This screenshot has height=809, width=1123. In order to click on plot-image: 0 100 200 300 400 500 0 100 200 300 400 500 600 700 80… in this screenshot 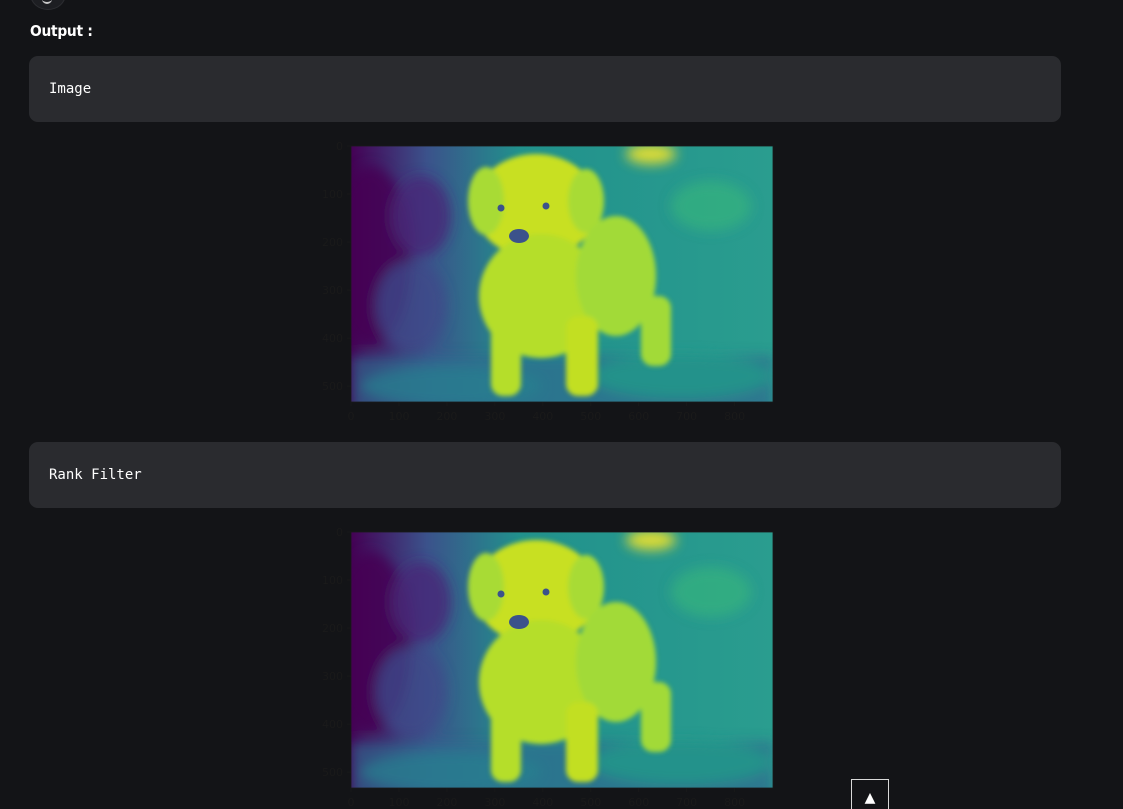, I will do `click(548, 281)`.